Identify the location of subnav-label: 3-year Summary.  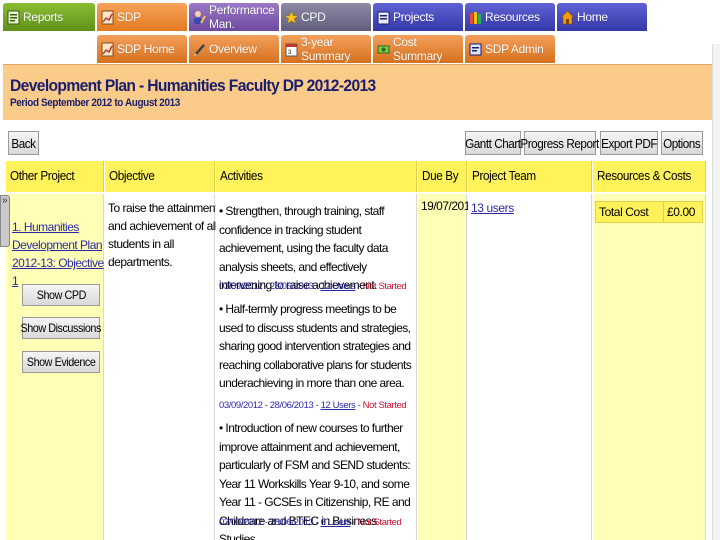
(326, 49).